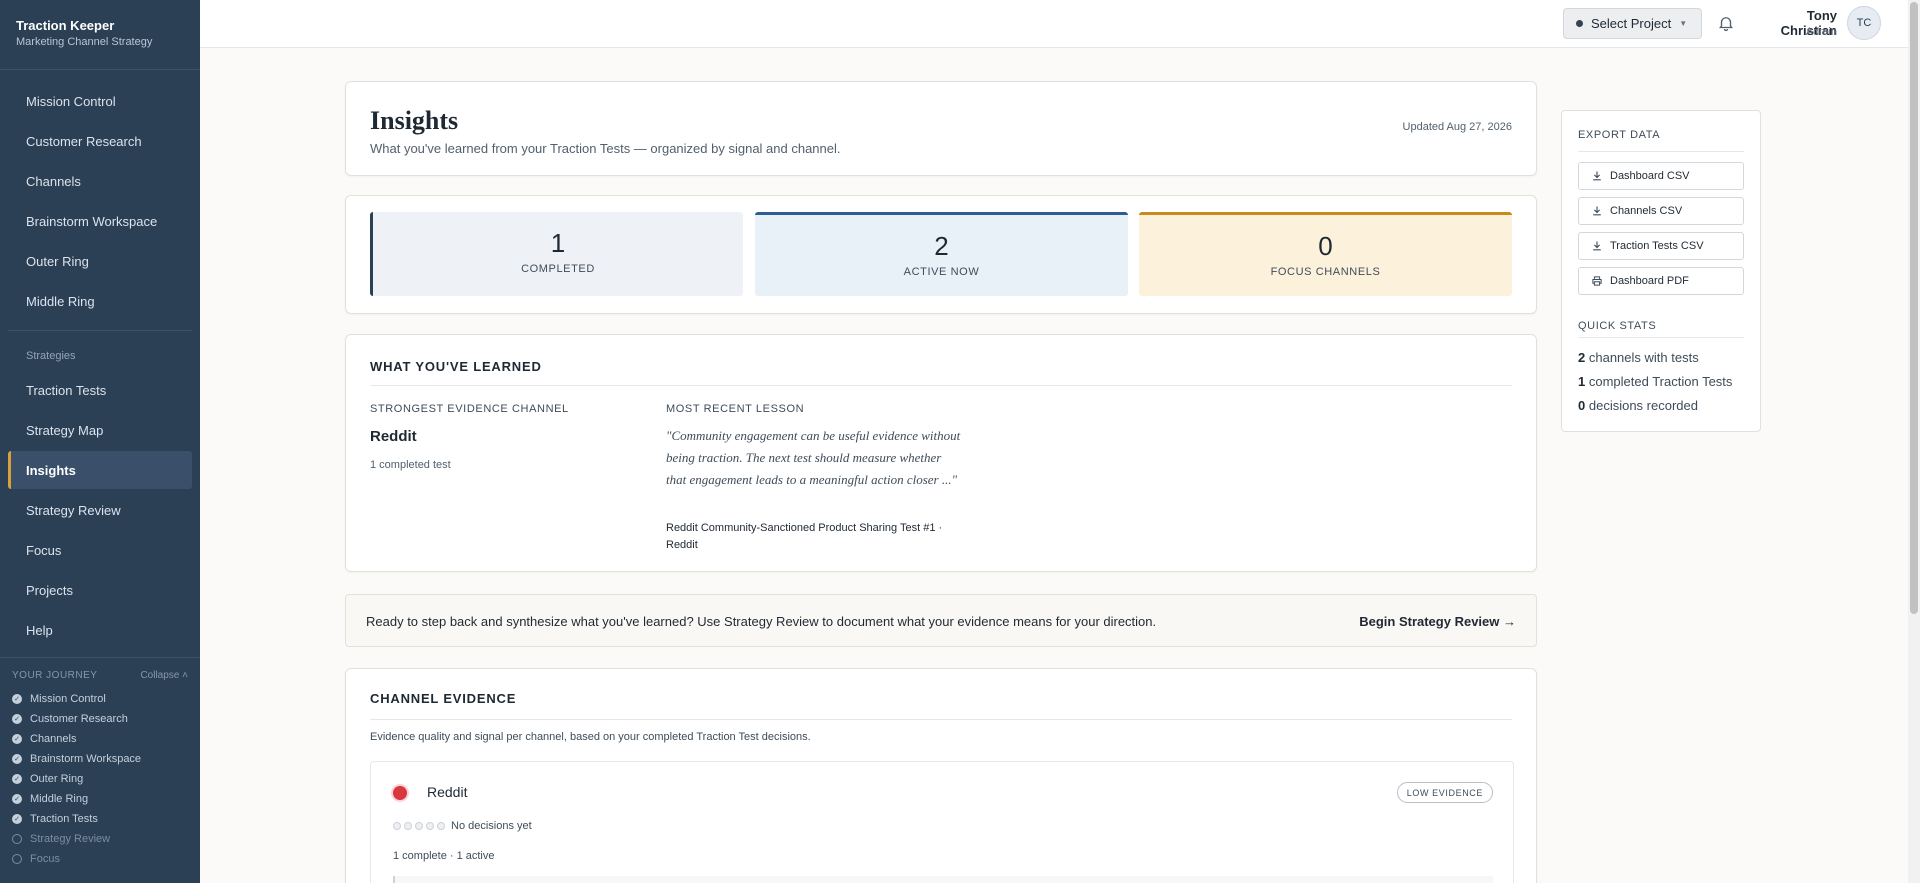 This screenshot has height=883, width=1920. I want to click on top-bar: Select Project ▼ Tony Christian Admin TC, so click(1054, 24).